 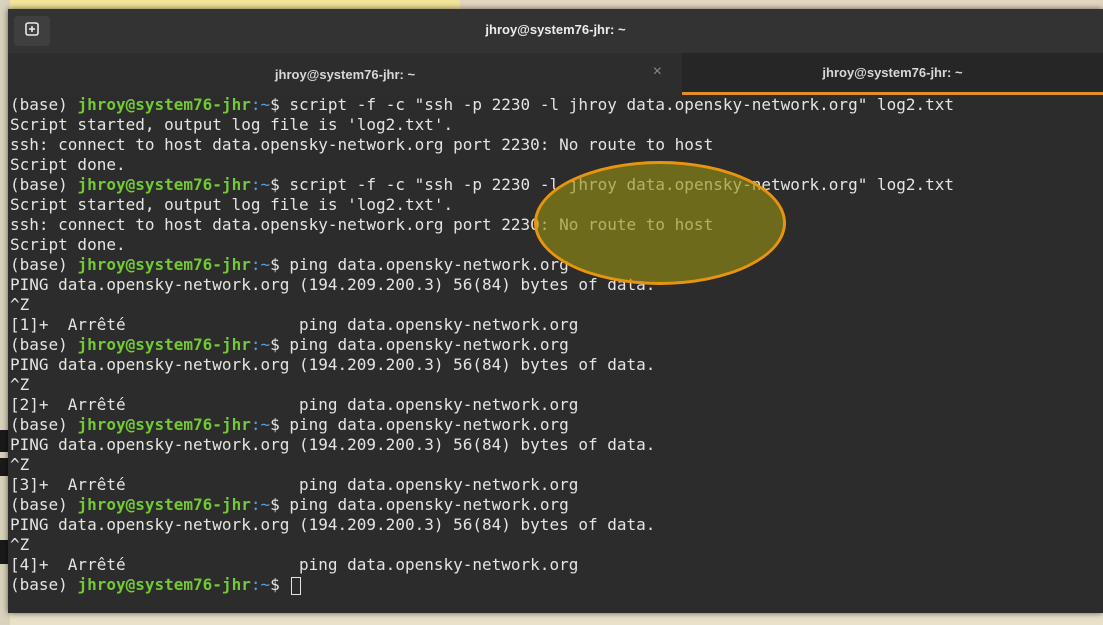 What do you see at coordinates (296, 585) in the screenshot?
I see `text-cursor` at bounding box center [296, 585].